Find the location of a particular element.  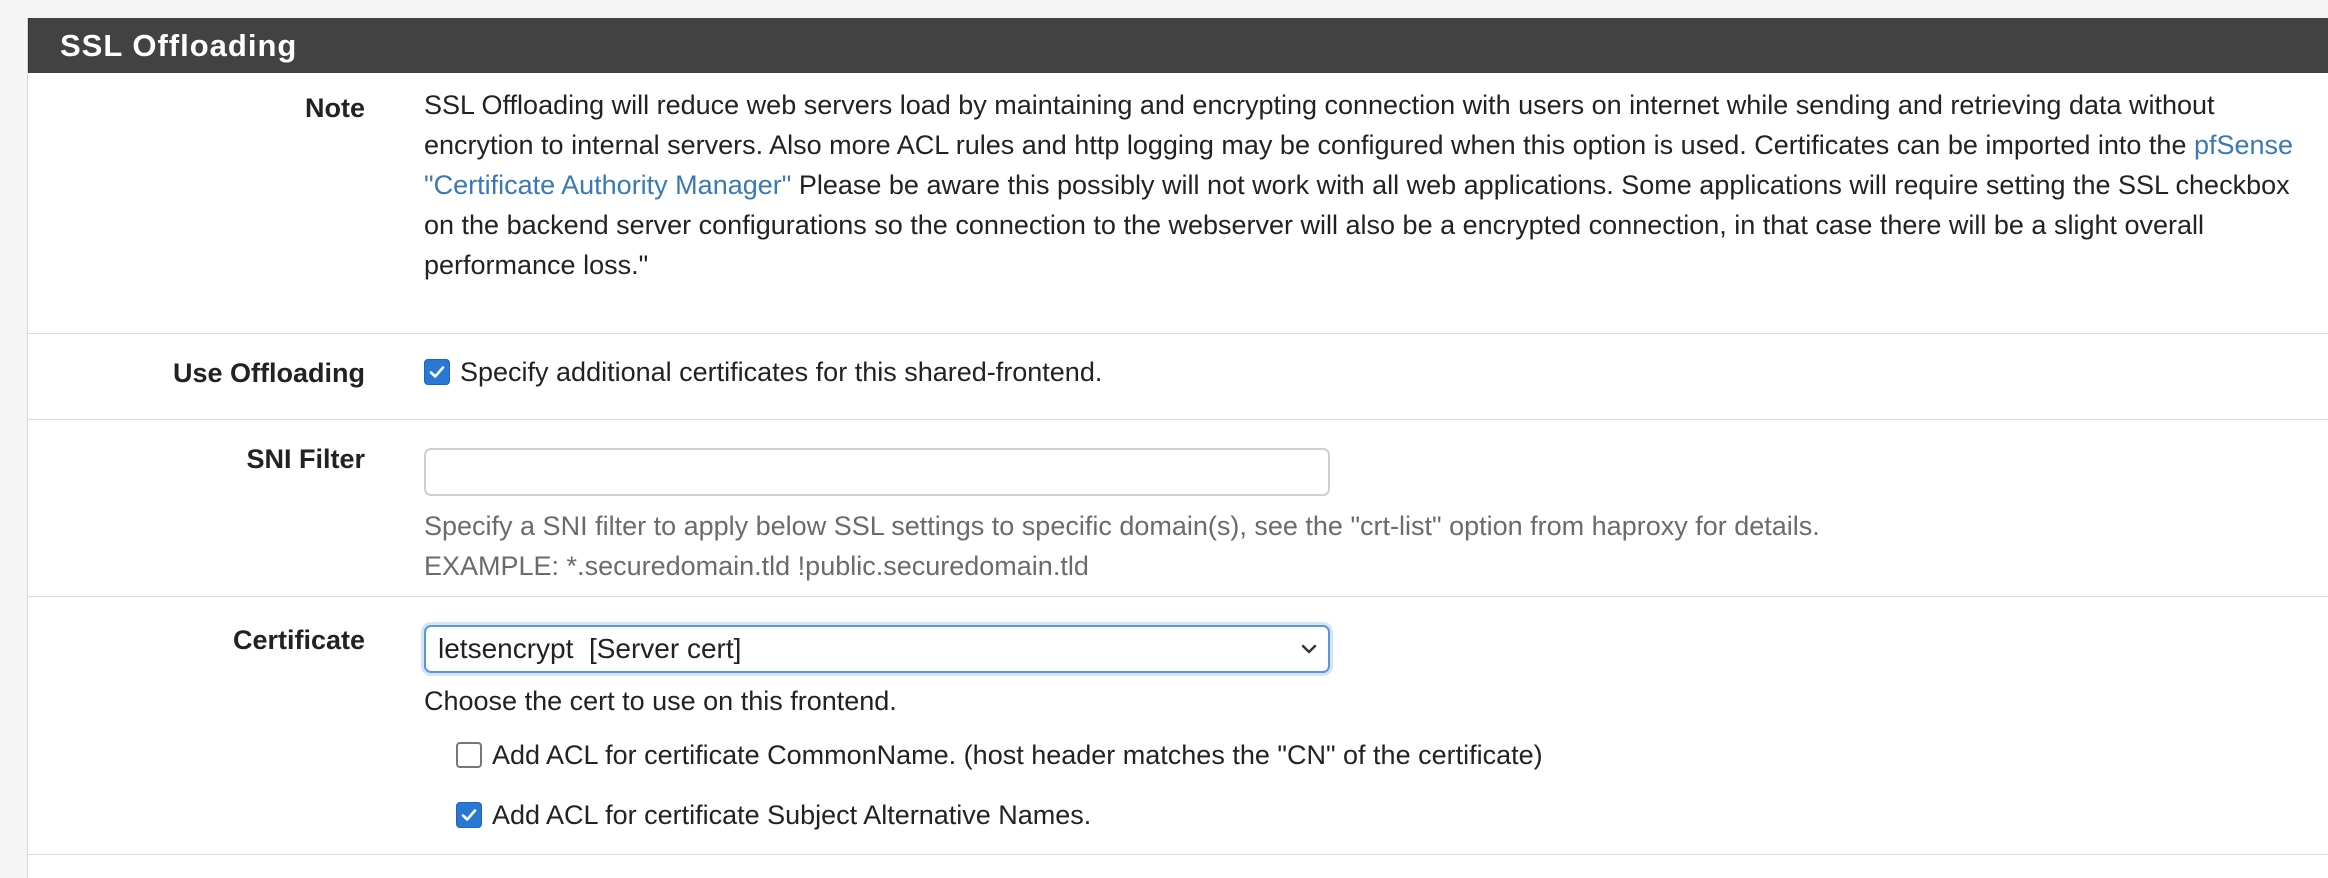

certificate-label: Certificate is located at coordinates (298, 640).